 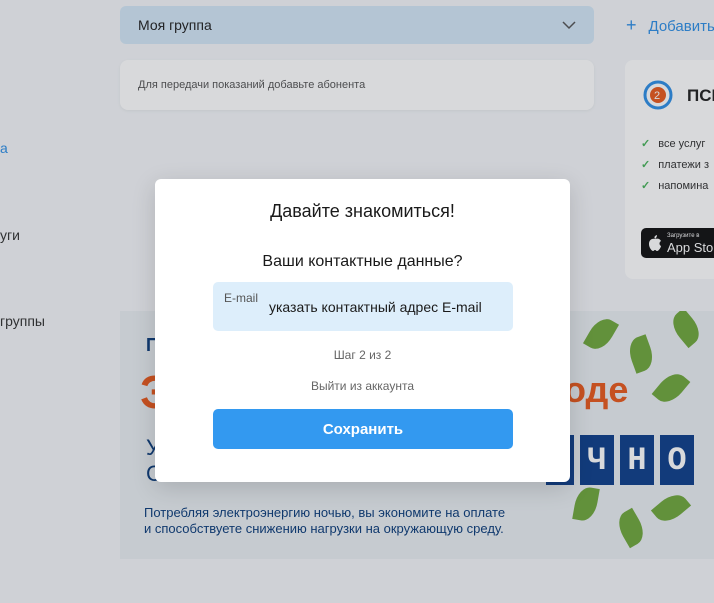 I want to click on email-field: E-mail, so click(x=363, y=306).